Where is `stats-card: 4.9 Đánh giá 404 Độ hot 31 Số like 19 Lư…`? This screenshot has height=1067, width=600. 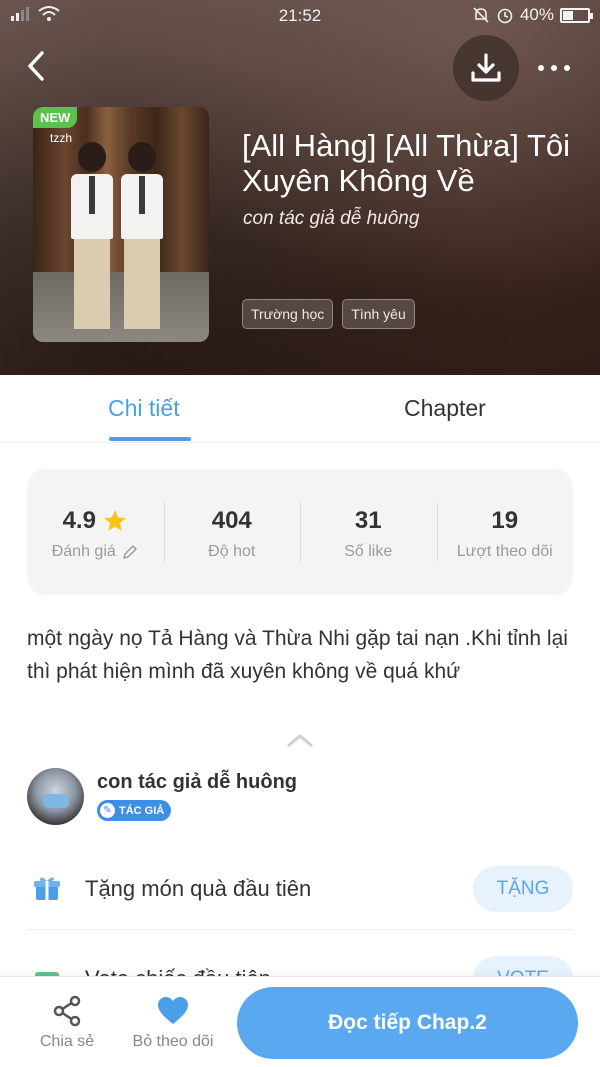 stats-card: 4.9 Đánh giá 404 Độ hot 31 Số like 19 Lư… is located at coordinates (300, 532).